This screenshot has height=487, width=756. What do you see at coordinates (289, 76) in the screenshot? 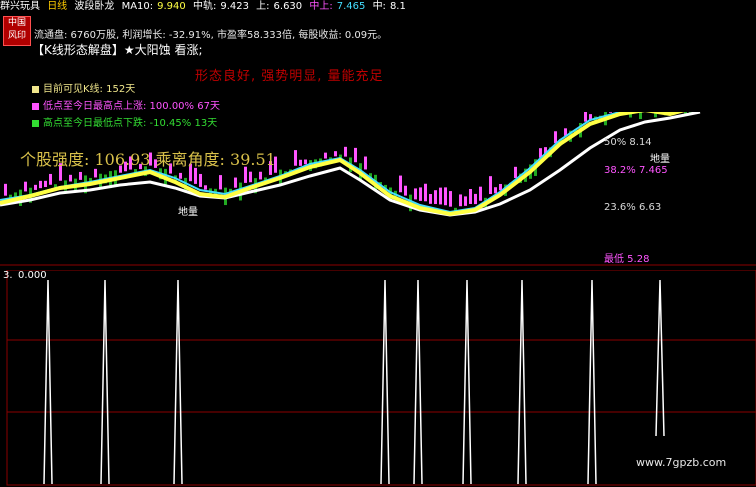
I see `slogan-text: 形态良好, 强势明显, 量能充足` at bounding box center [289, 76].